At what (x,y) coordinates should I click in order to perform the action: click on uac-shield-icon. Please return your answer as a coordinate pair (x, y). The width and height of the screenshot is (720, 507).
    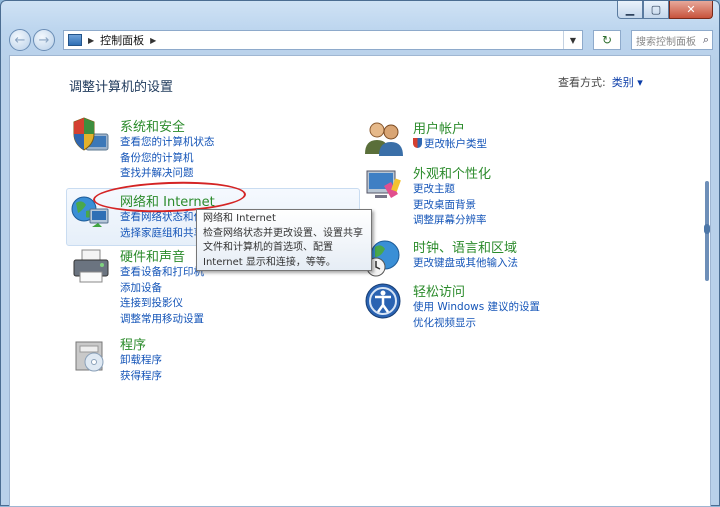
    Looking at the image, I should click on (417, 143).